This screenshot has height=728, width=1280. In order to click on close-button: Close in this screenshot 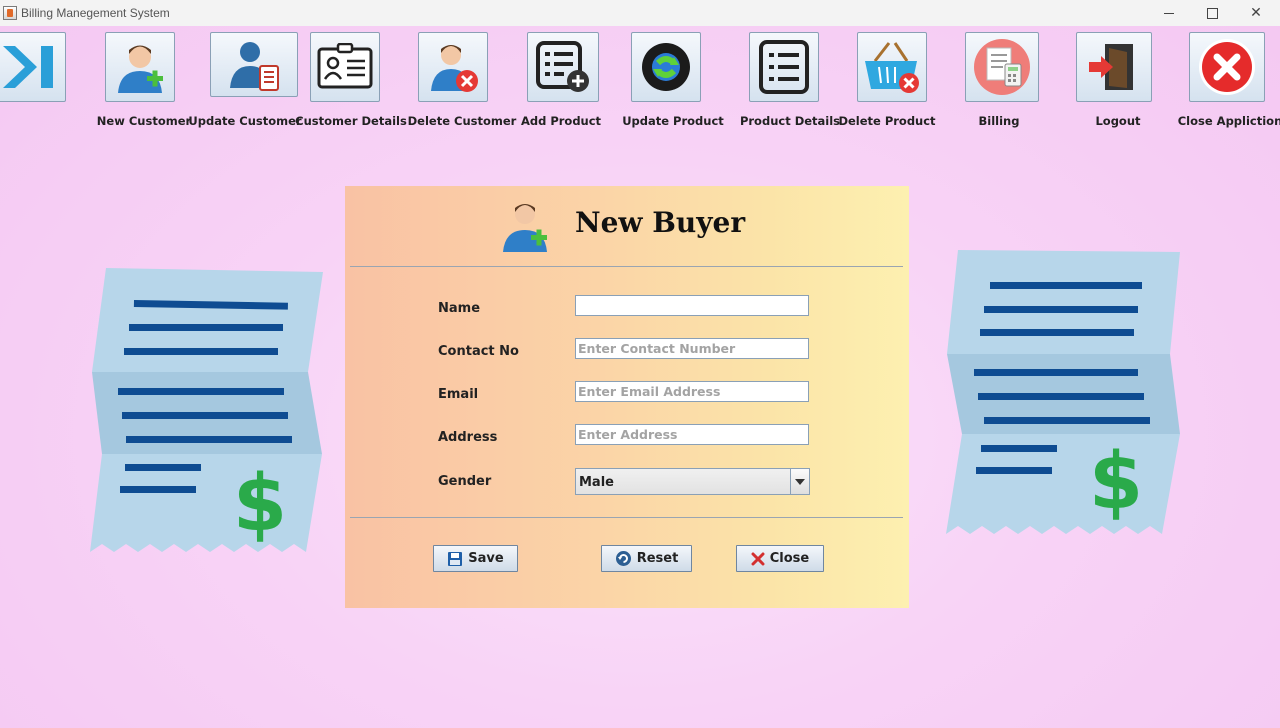, I will do `click(780, 558)`.